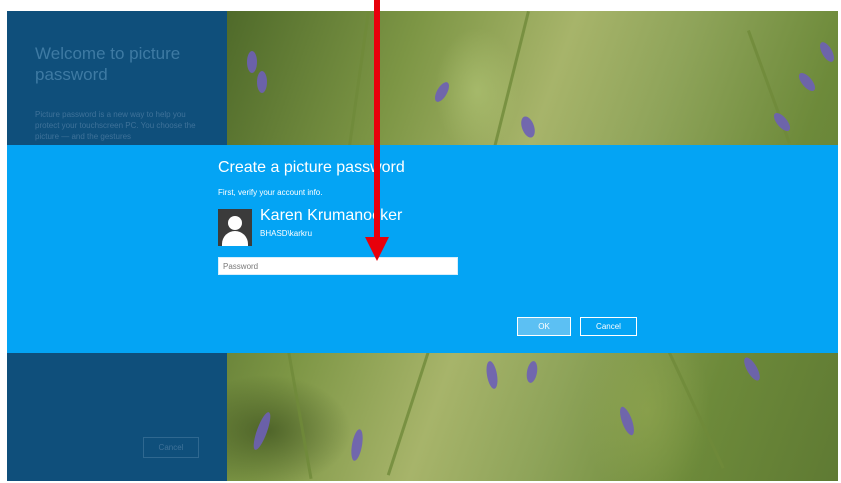 The width and height of the screenshot is (841, 483). What do you see at coordinates (377, 121) in the screenshot?
I see `red-arrow-shaft` at bounding box center [377, 121].